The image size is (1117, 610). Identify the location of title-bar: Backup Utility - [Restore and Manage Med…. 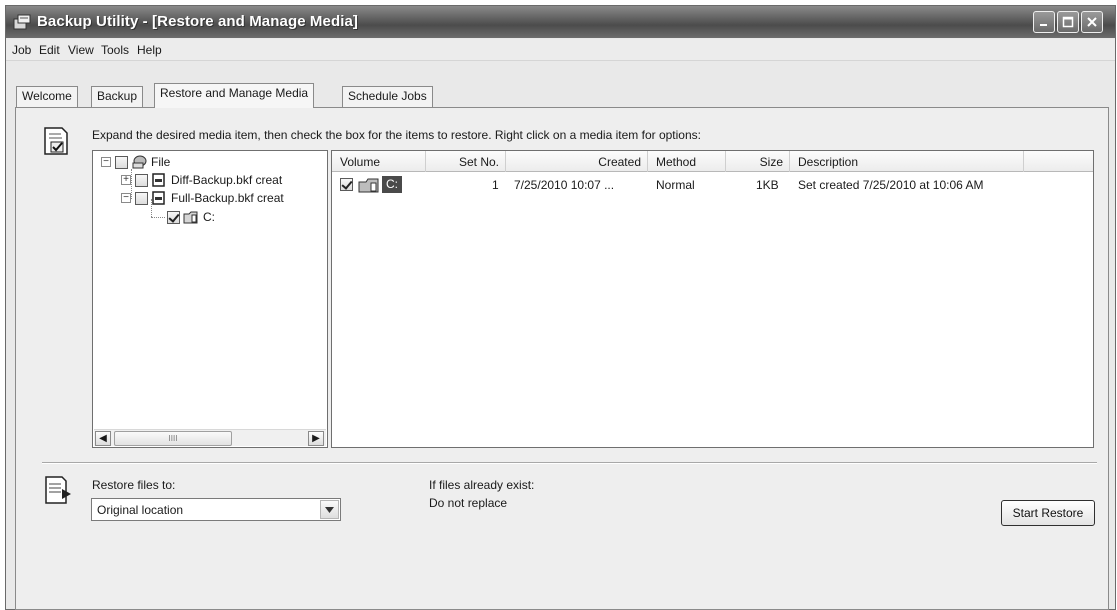
(560, 22).